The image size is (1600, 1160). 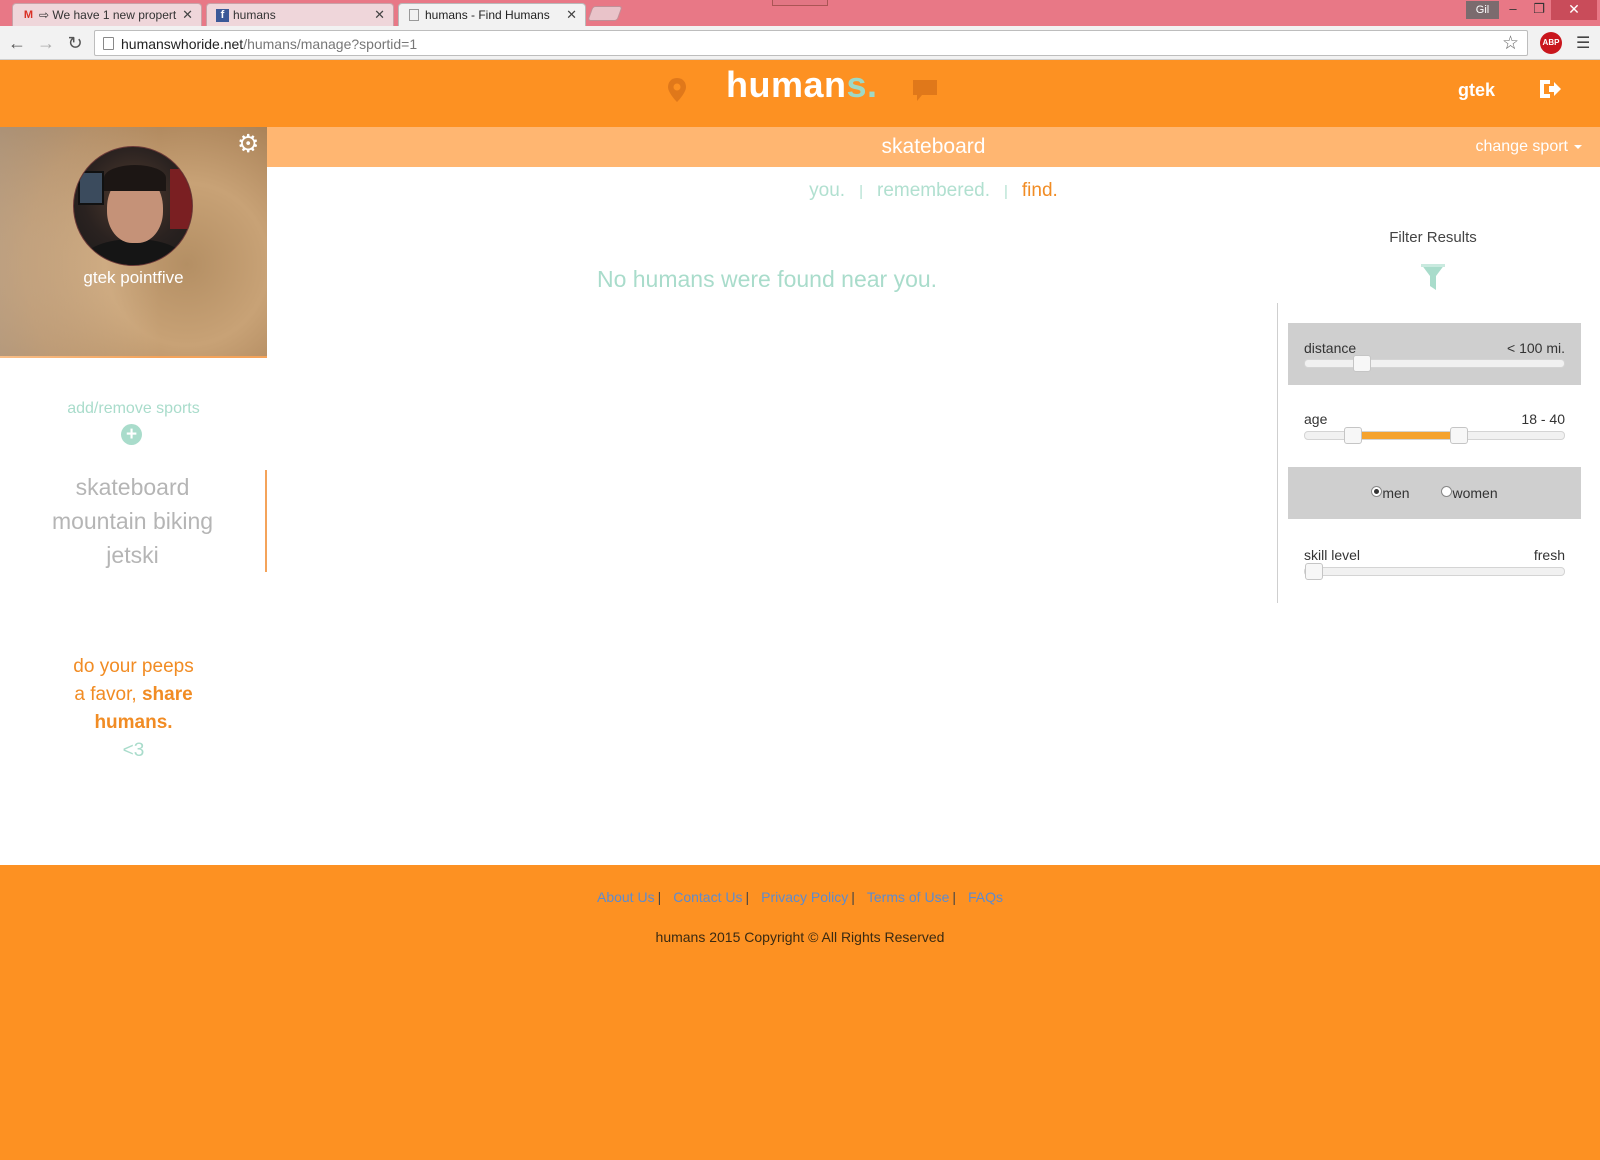 What do you see at coordinates (827, 190) in the screenshot?
I see `tab-you: you.` at bounding box center [827, 190].